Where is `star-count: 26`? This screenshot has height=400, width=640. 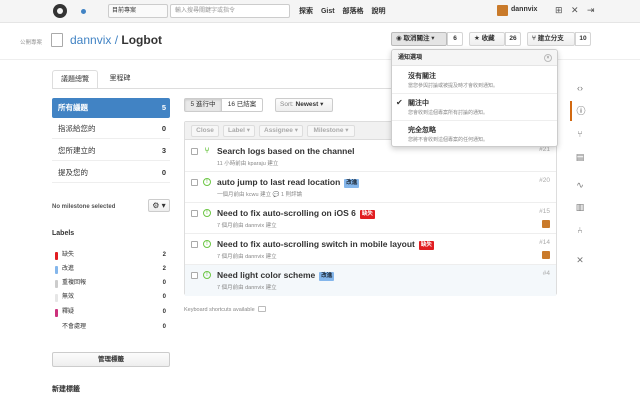
star-count: 26 is located at coordinates (513, 39).